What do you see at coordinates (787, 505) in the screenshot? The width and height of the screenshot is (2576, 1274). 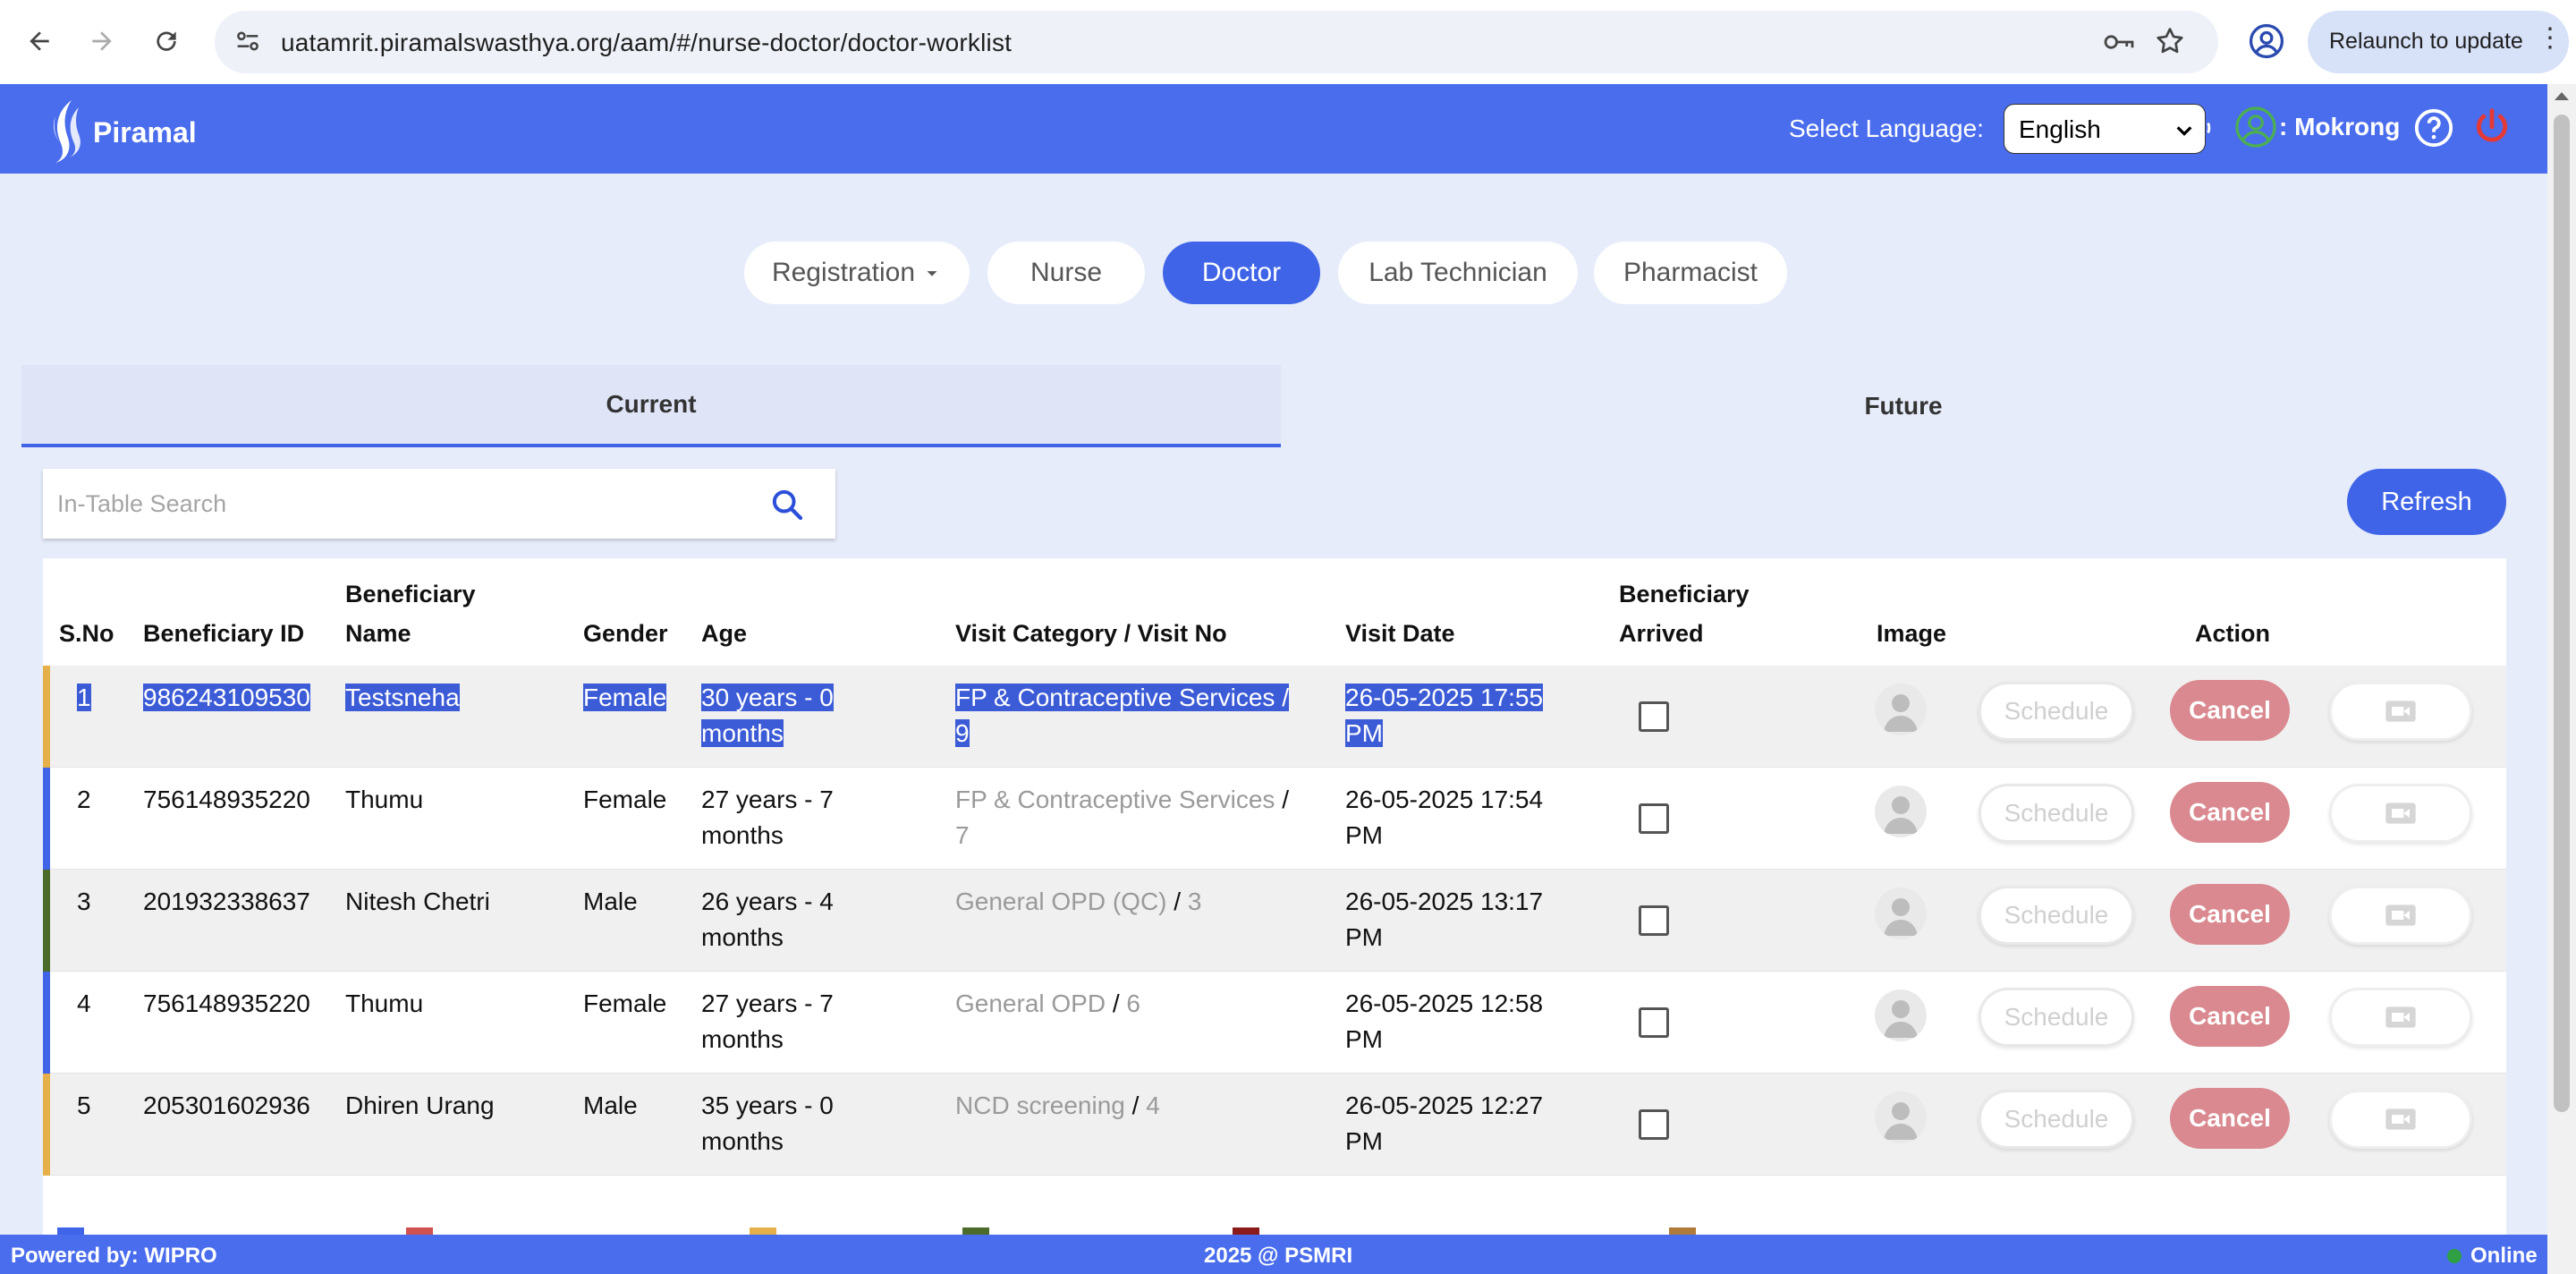 I see `search-icon` at bounding box center [787, 505].